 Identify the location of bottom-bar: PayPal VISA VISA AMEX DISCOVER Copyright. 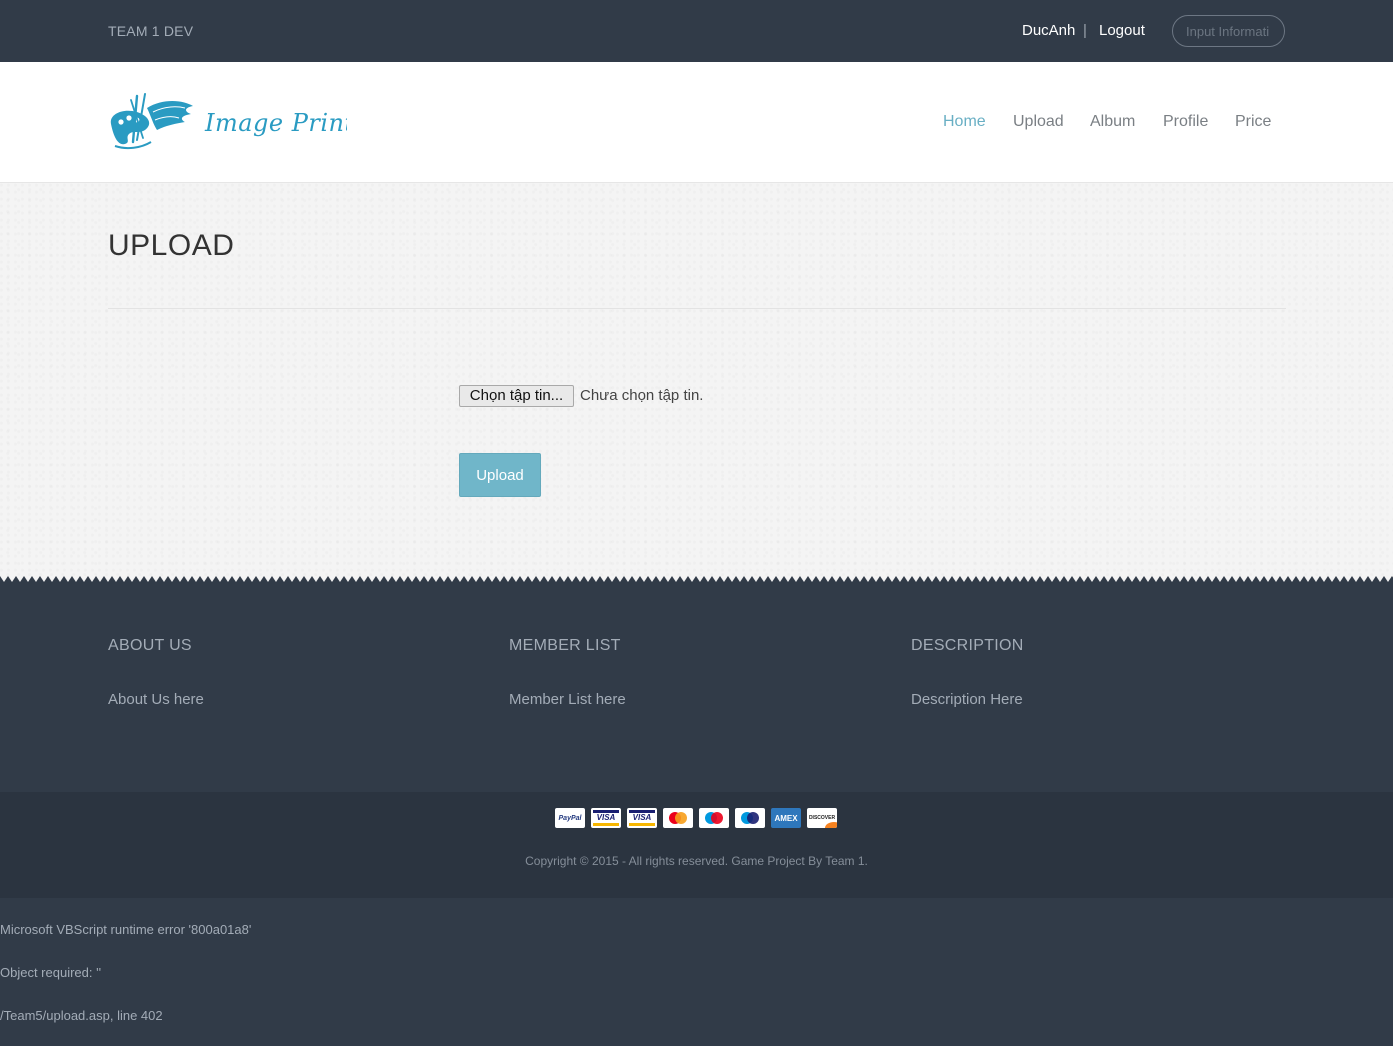
(696, 845).